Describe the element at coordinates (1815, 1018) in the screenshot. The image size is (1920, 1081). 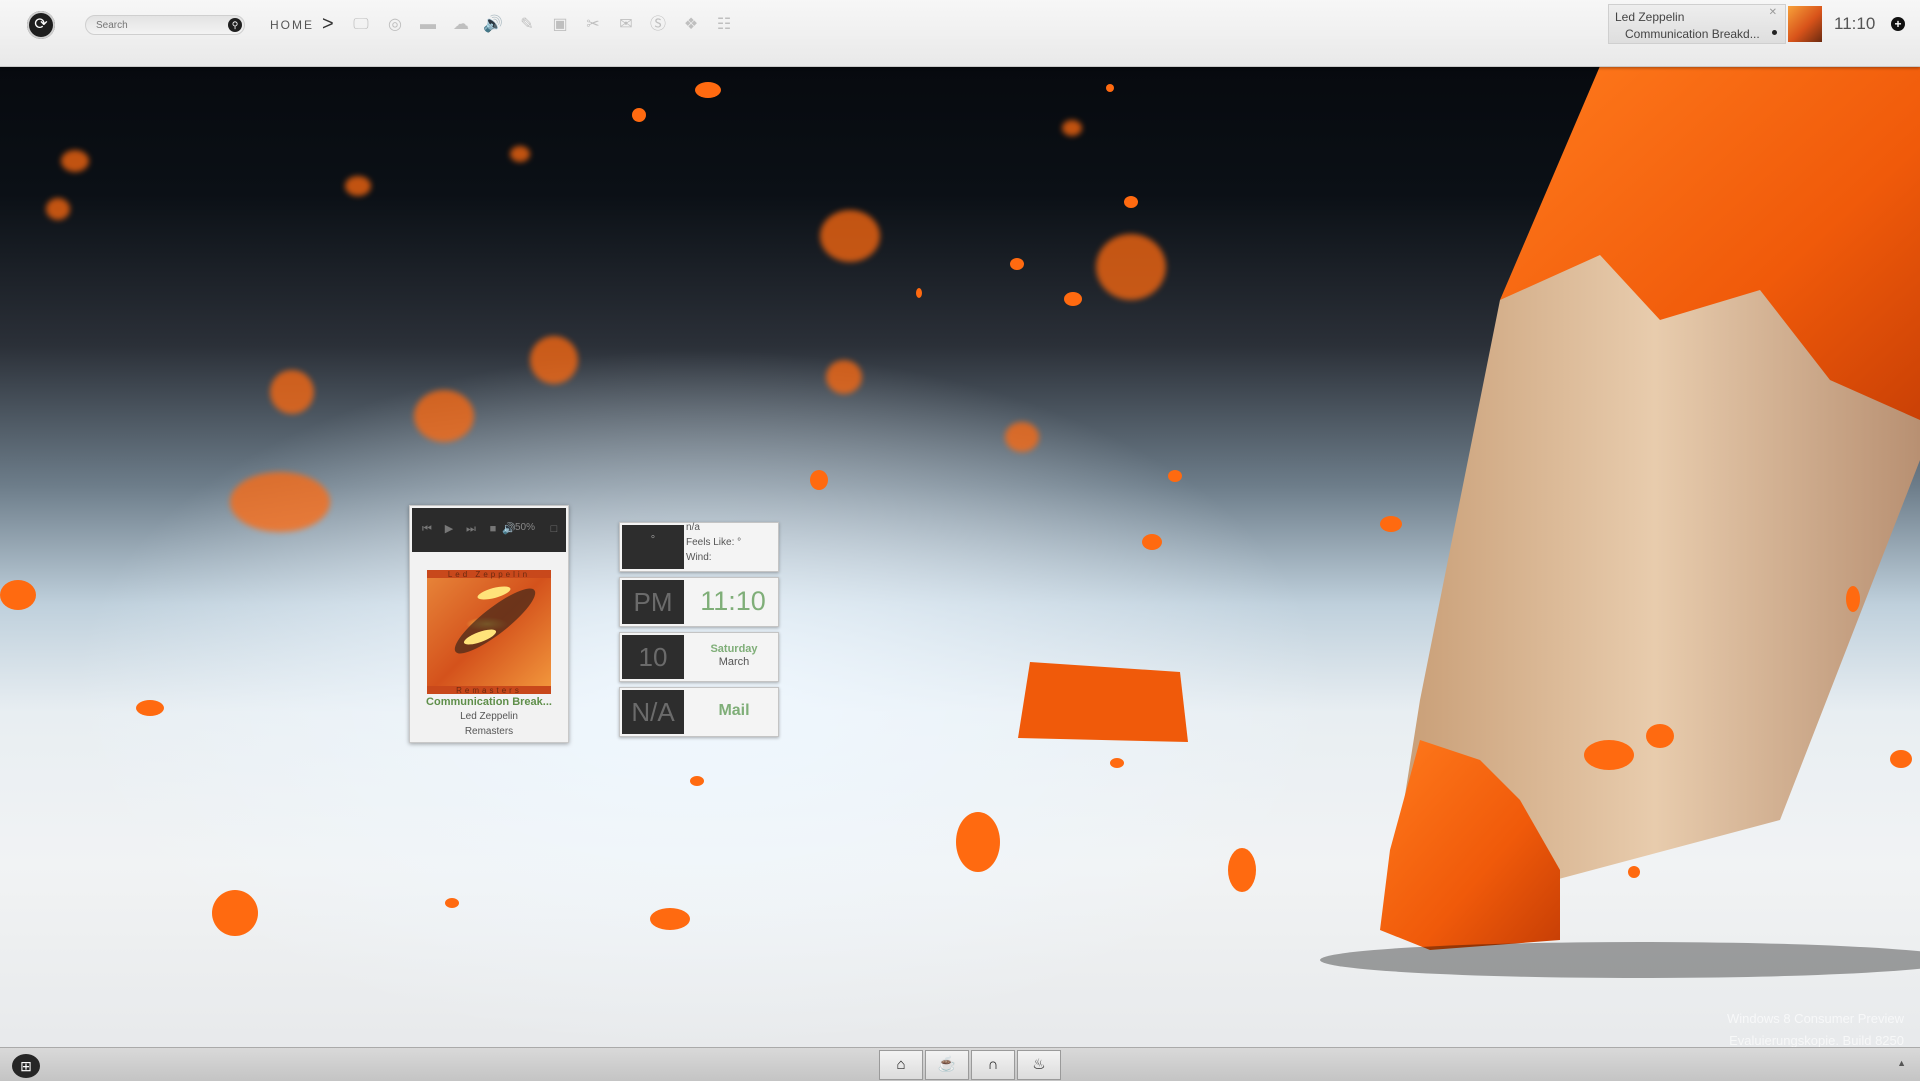
I see `watermark-line-1: Windows 8 Consumer Preview` at that location.